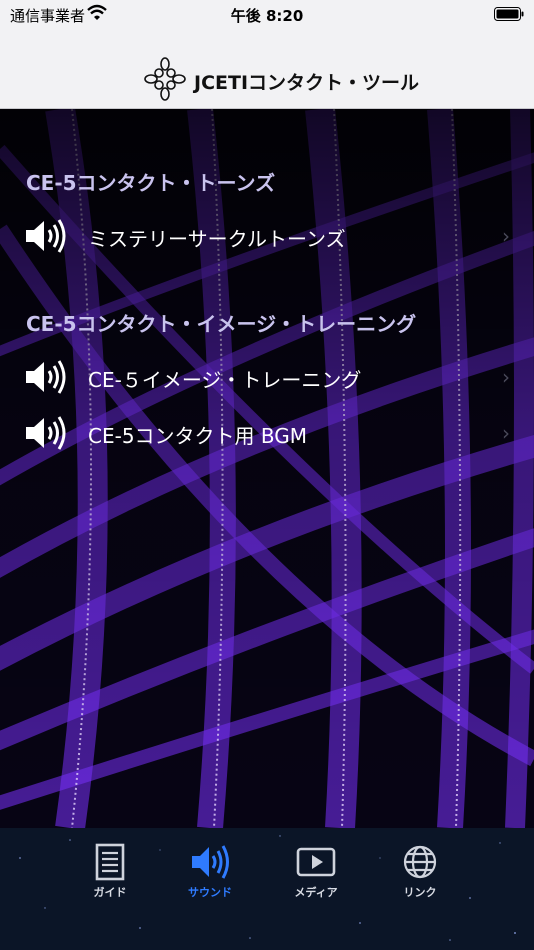 The image size is (534, 950). Describe the element at coordinates (420, 862) in the screenshot. I see `globe-icon` at that location.